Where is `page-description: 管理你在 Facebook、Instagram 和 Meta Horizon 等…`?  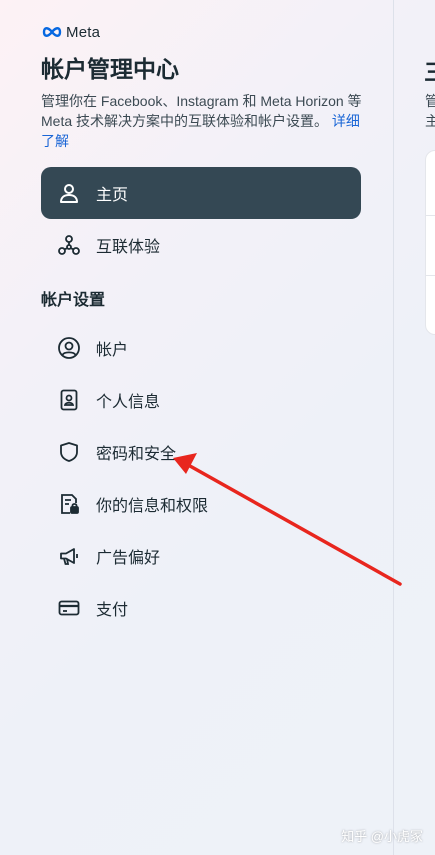
page-description: 管理你在 Facebook、Instagram 和 Meta Horizon 等… is located at coordinates (203, 121).